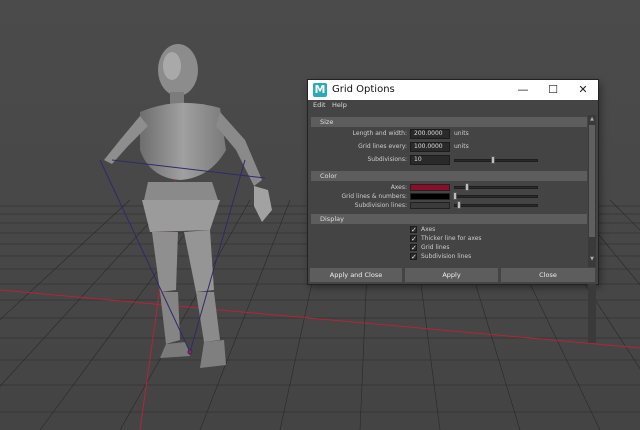 The image size is (640, 430). I want to click on length-width-label: Length and width:, so click(379, 133).